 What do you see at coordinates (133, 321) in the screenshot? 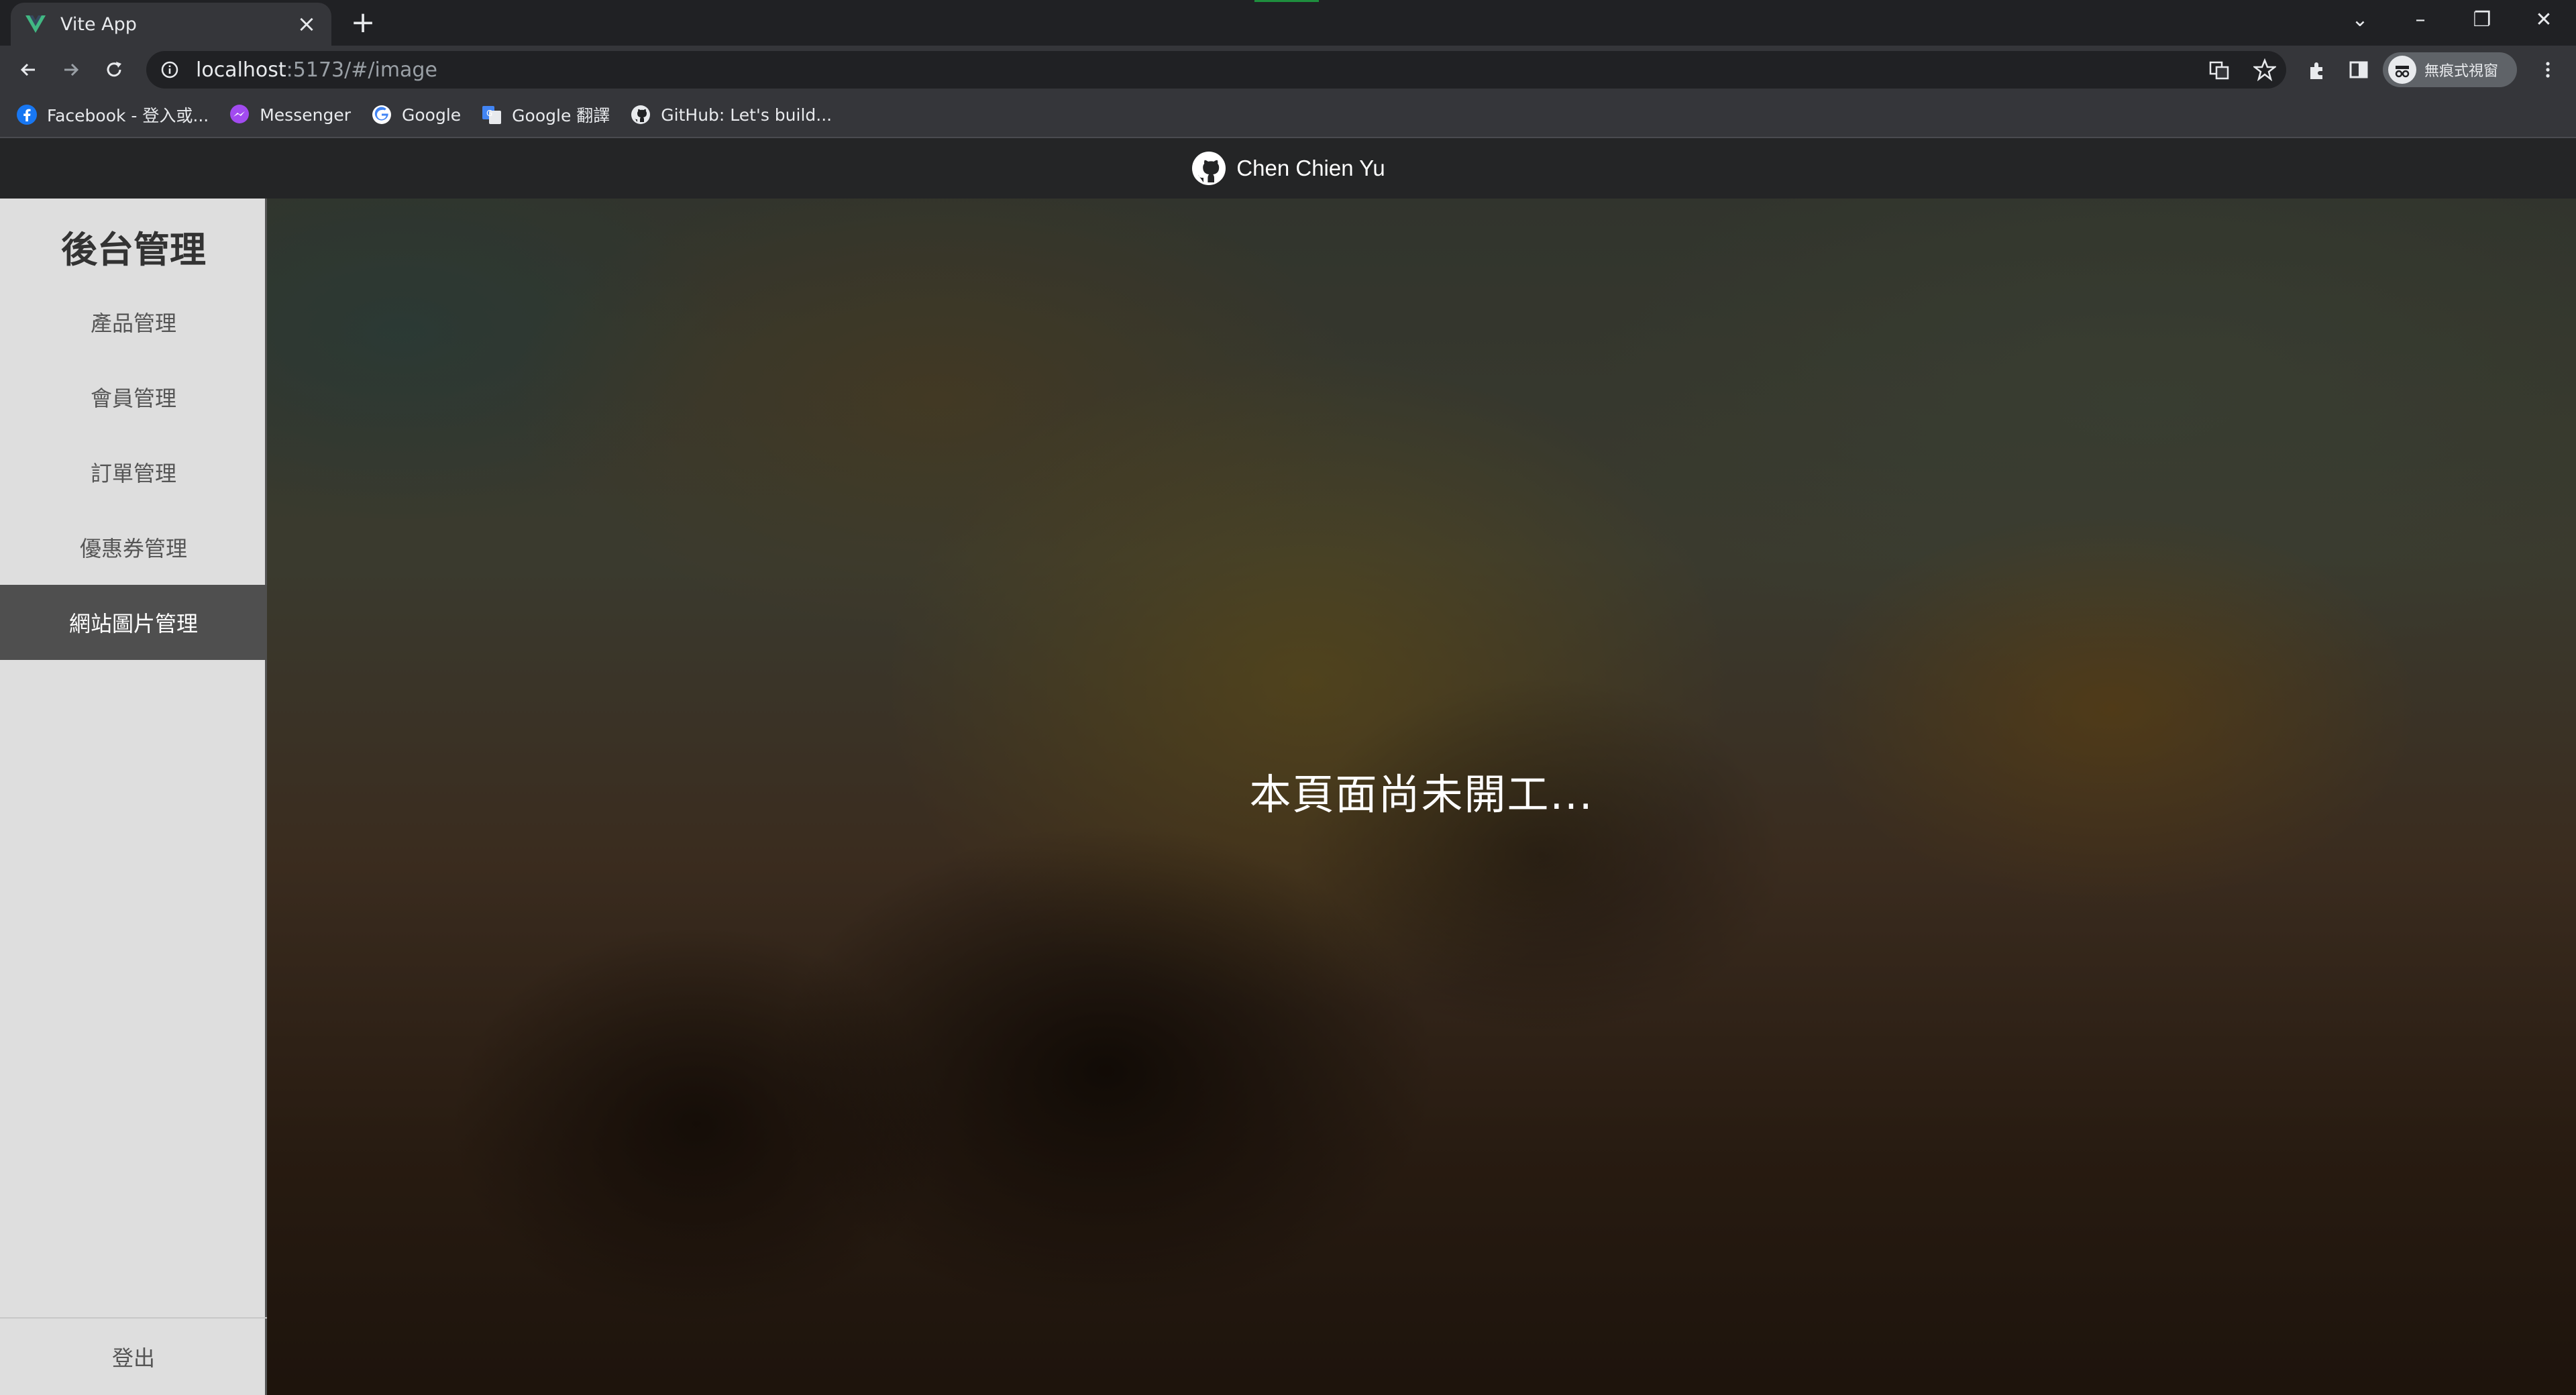
I see `sidebar-item-products: 產品管理` at bounding box center [133, 321].